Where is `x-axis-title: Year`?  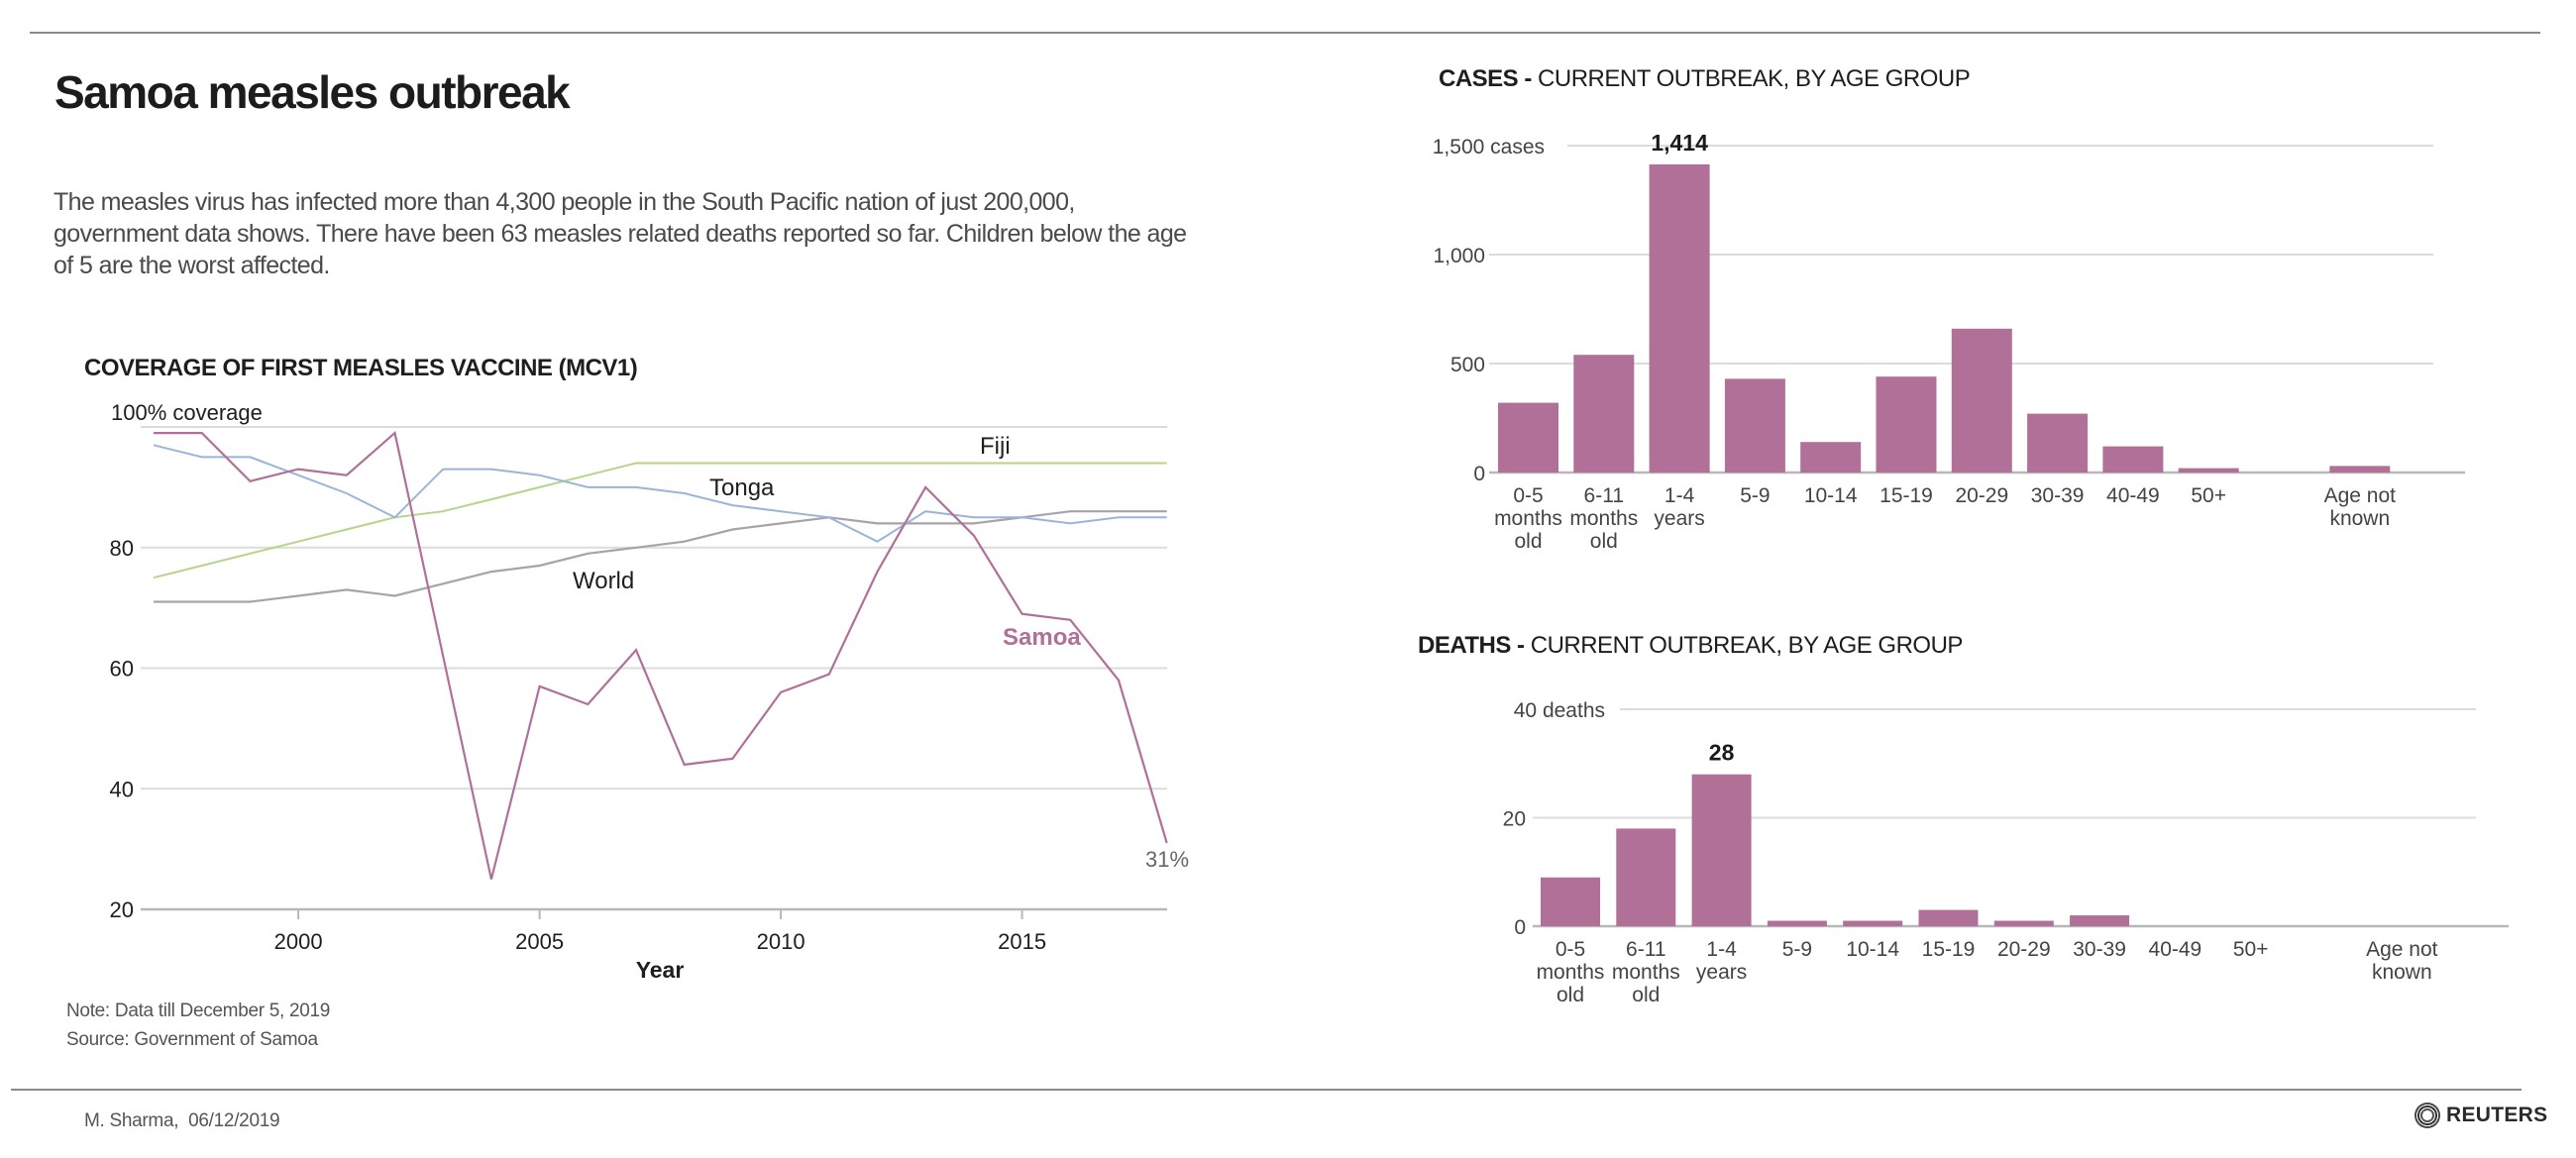
x-axis-title: Year is located at coordinates (660, 970).